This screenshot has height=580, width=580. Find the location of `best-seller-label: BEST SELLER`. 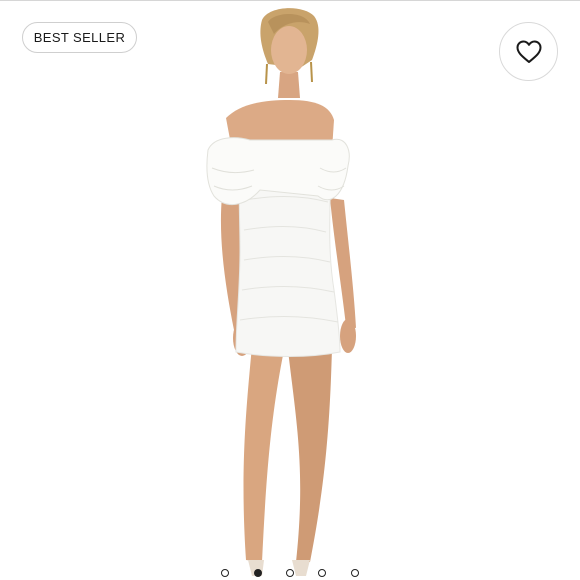

best-seller-label: BEST SELLER is located at coordinates (79, 37).